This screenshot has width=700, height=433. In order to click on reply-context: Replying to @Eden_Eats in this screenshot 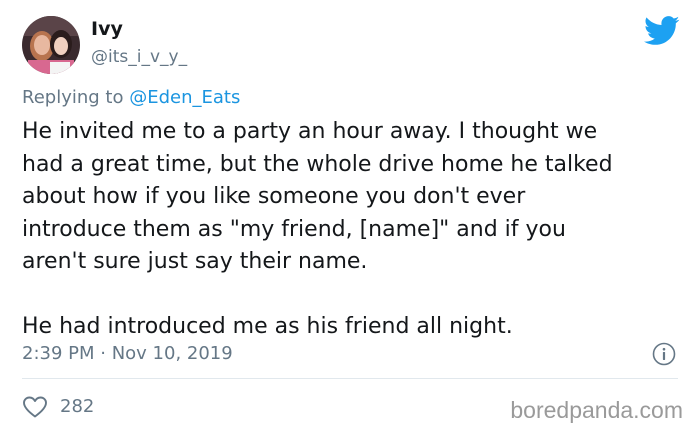, I will do `click(131, 98)`.